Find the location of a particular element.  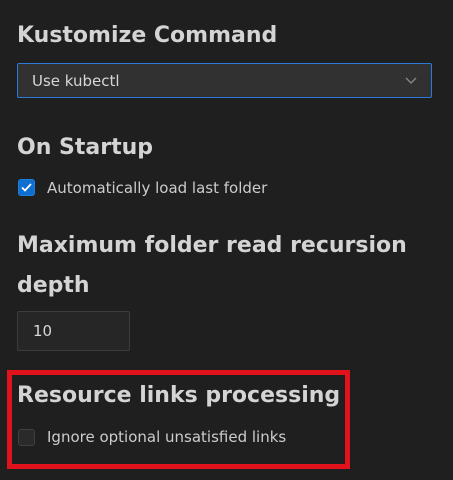

on-startup-heading: On Startup is located at coordinates (85, 147).